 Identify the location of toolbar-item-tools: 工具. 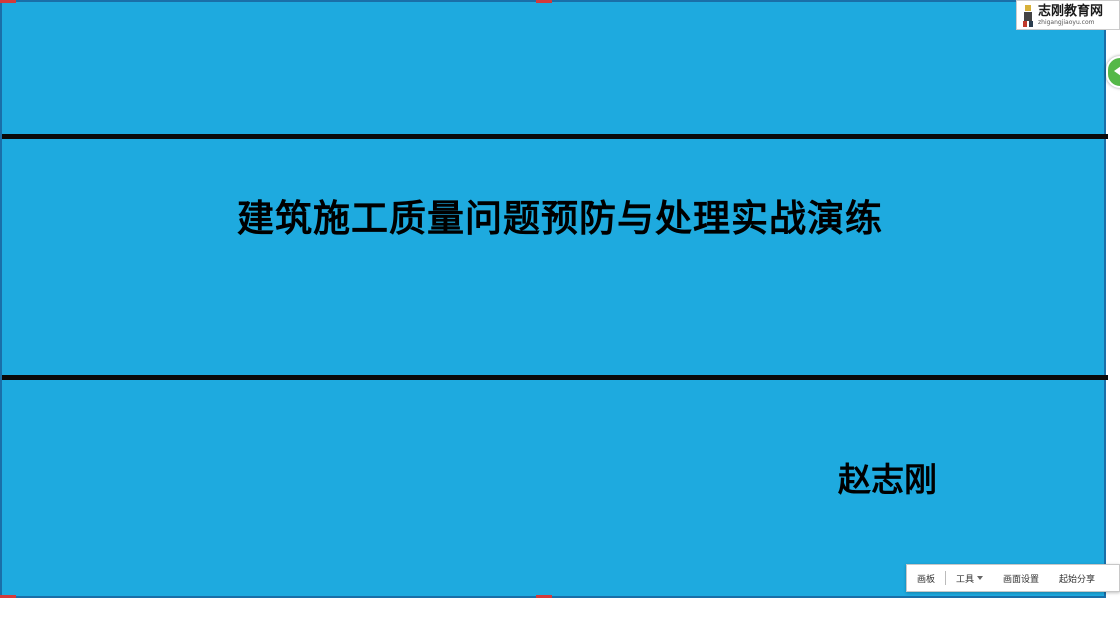
(969, 578).